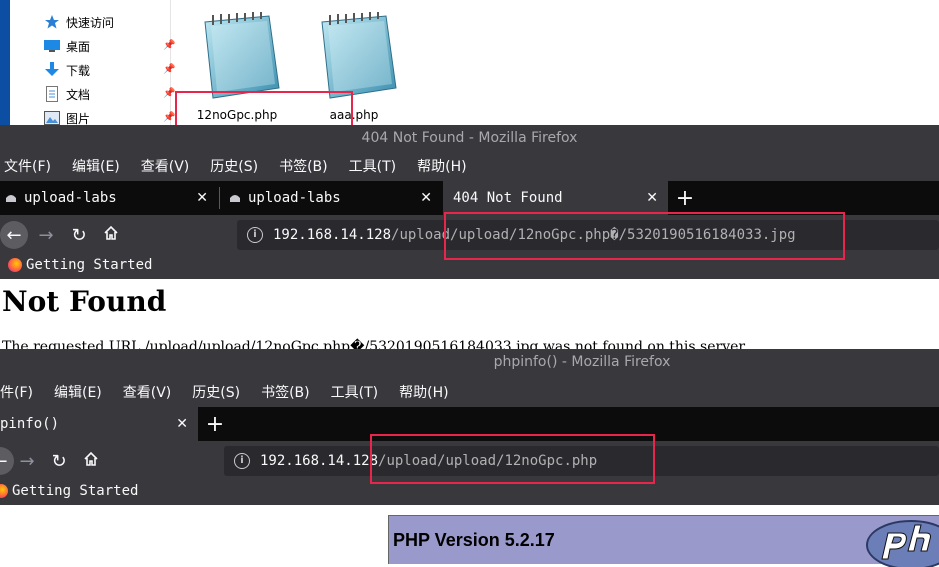 Image resolution: width=939 pixels, height=567 pixels. I want to click on nav-item-downloads: 下载, so click(67, 70).